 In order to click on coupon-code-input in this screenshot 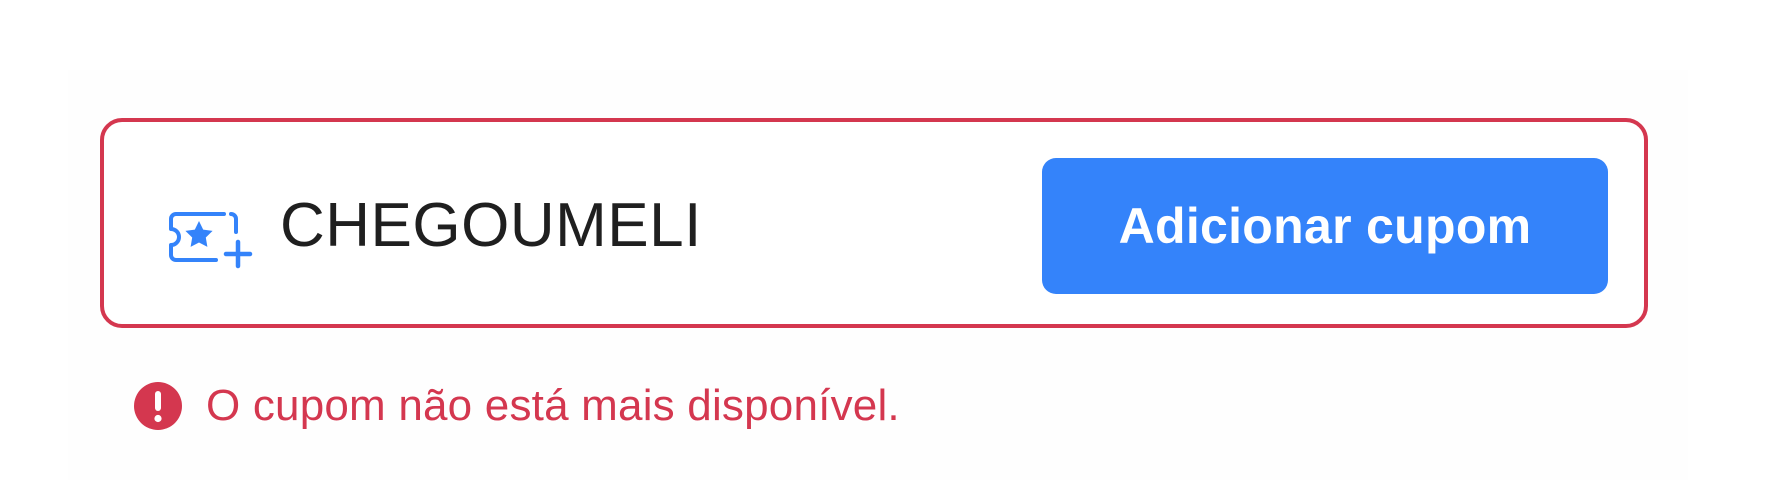, I will do `click(580, 225)`.